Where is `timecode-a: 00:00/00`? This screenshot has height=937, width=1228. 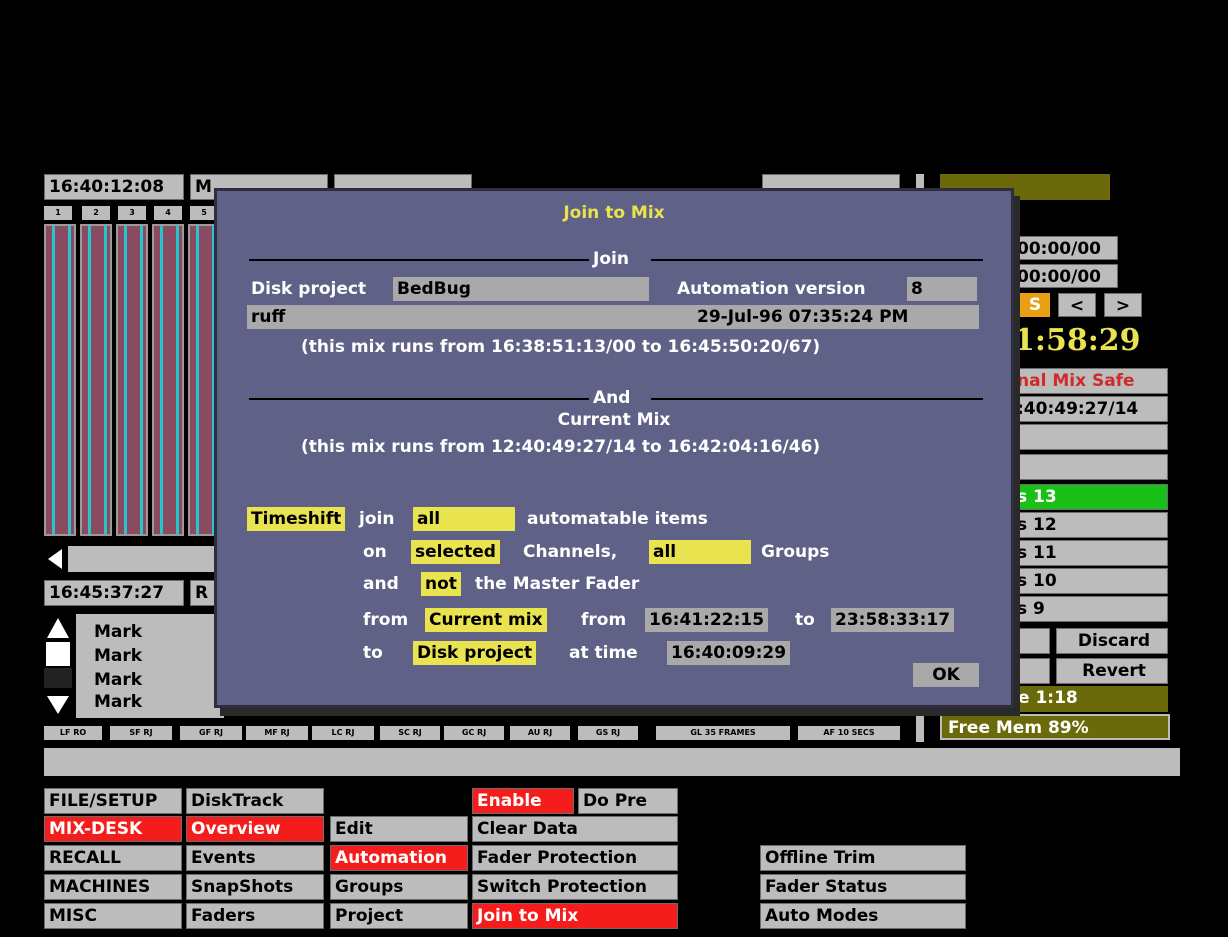 timecode-a: 00:00/00 is located at coordinates (1065, 248).